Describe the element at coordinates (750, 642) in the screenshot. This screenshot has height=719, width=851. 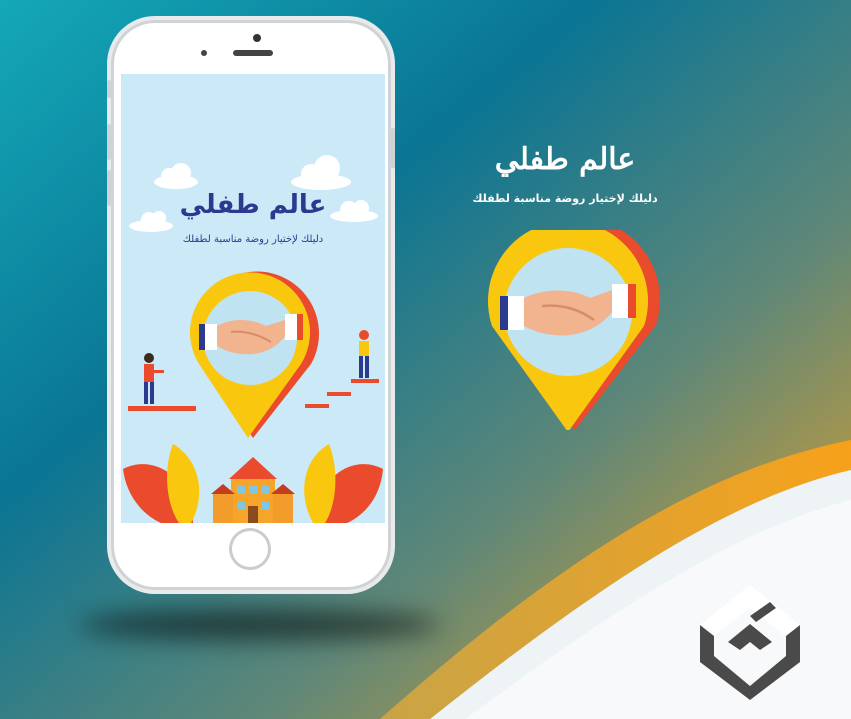
I see `studio-logo-icon` at that location.